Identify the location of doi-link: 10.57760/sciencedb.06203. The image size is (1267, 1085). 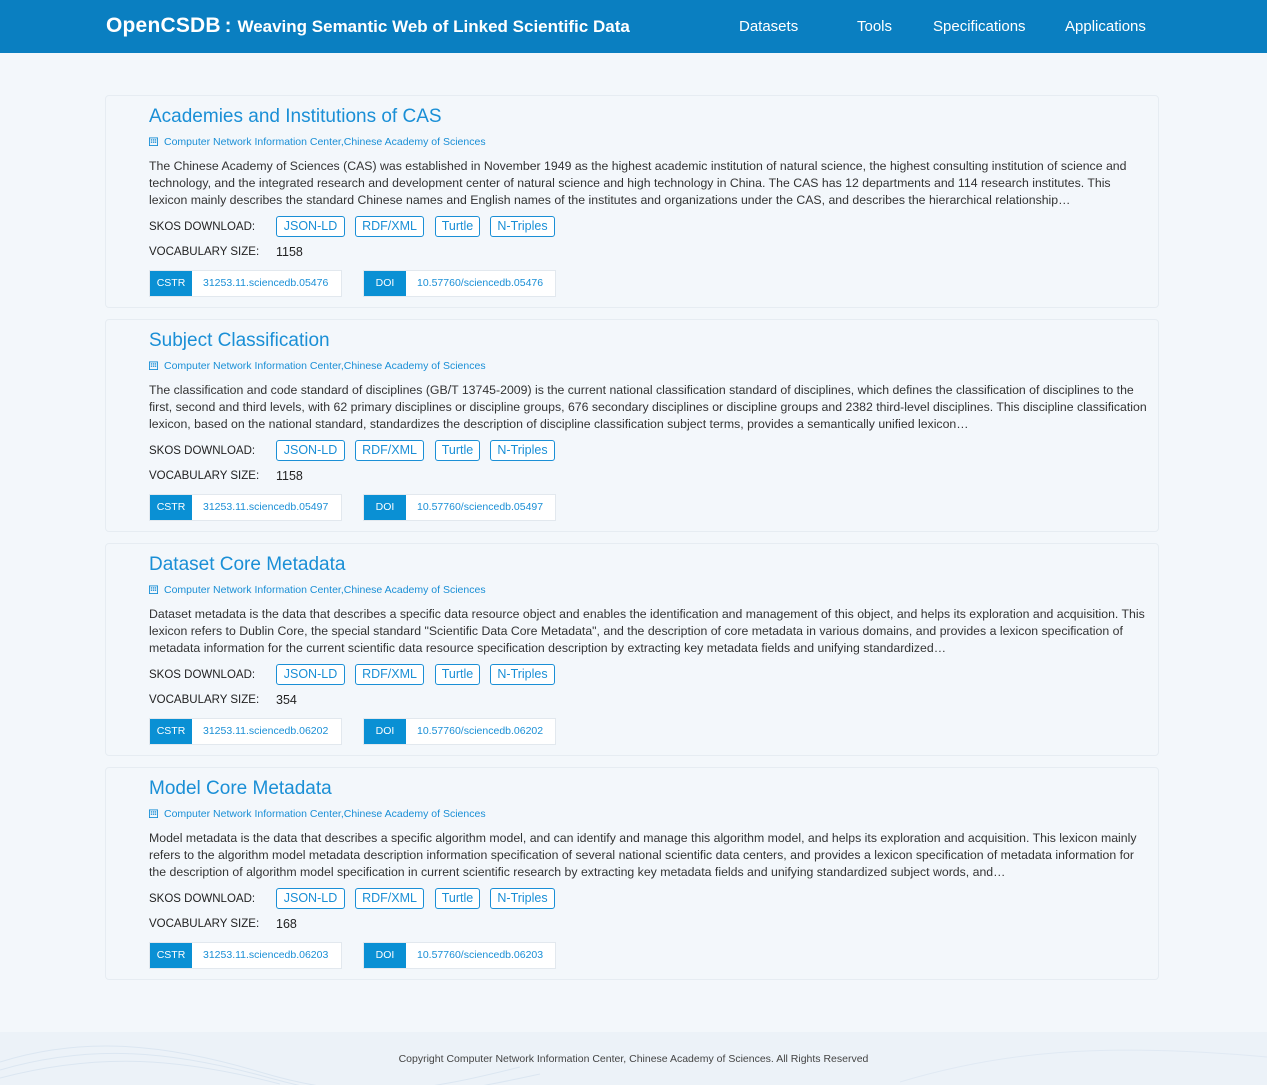
(480, 955).